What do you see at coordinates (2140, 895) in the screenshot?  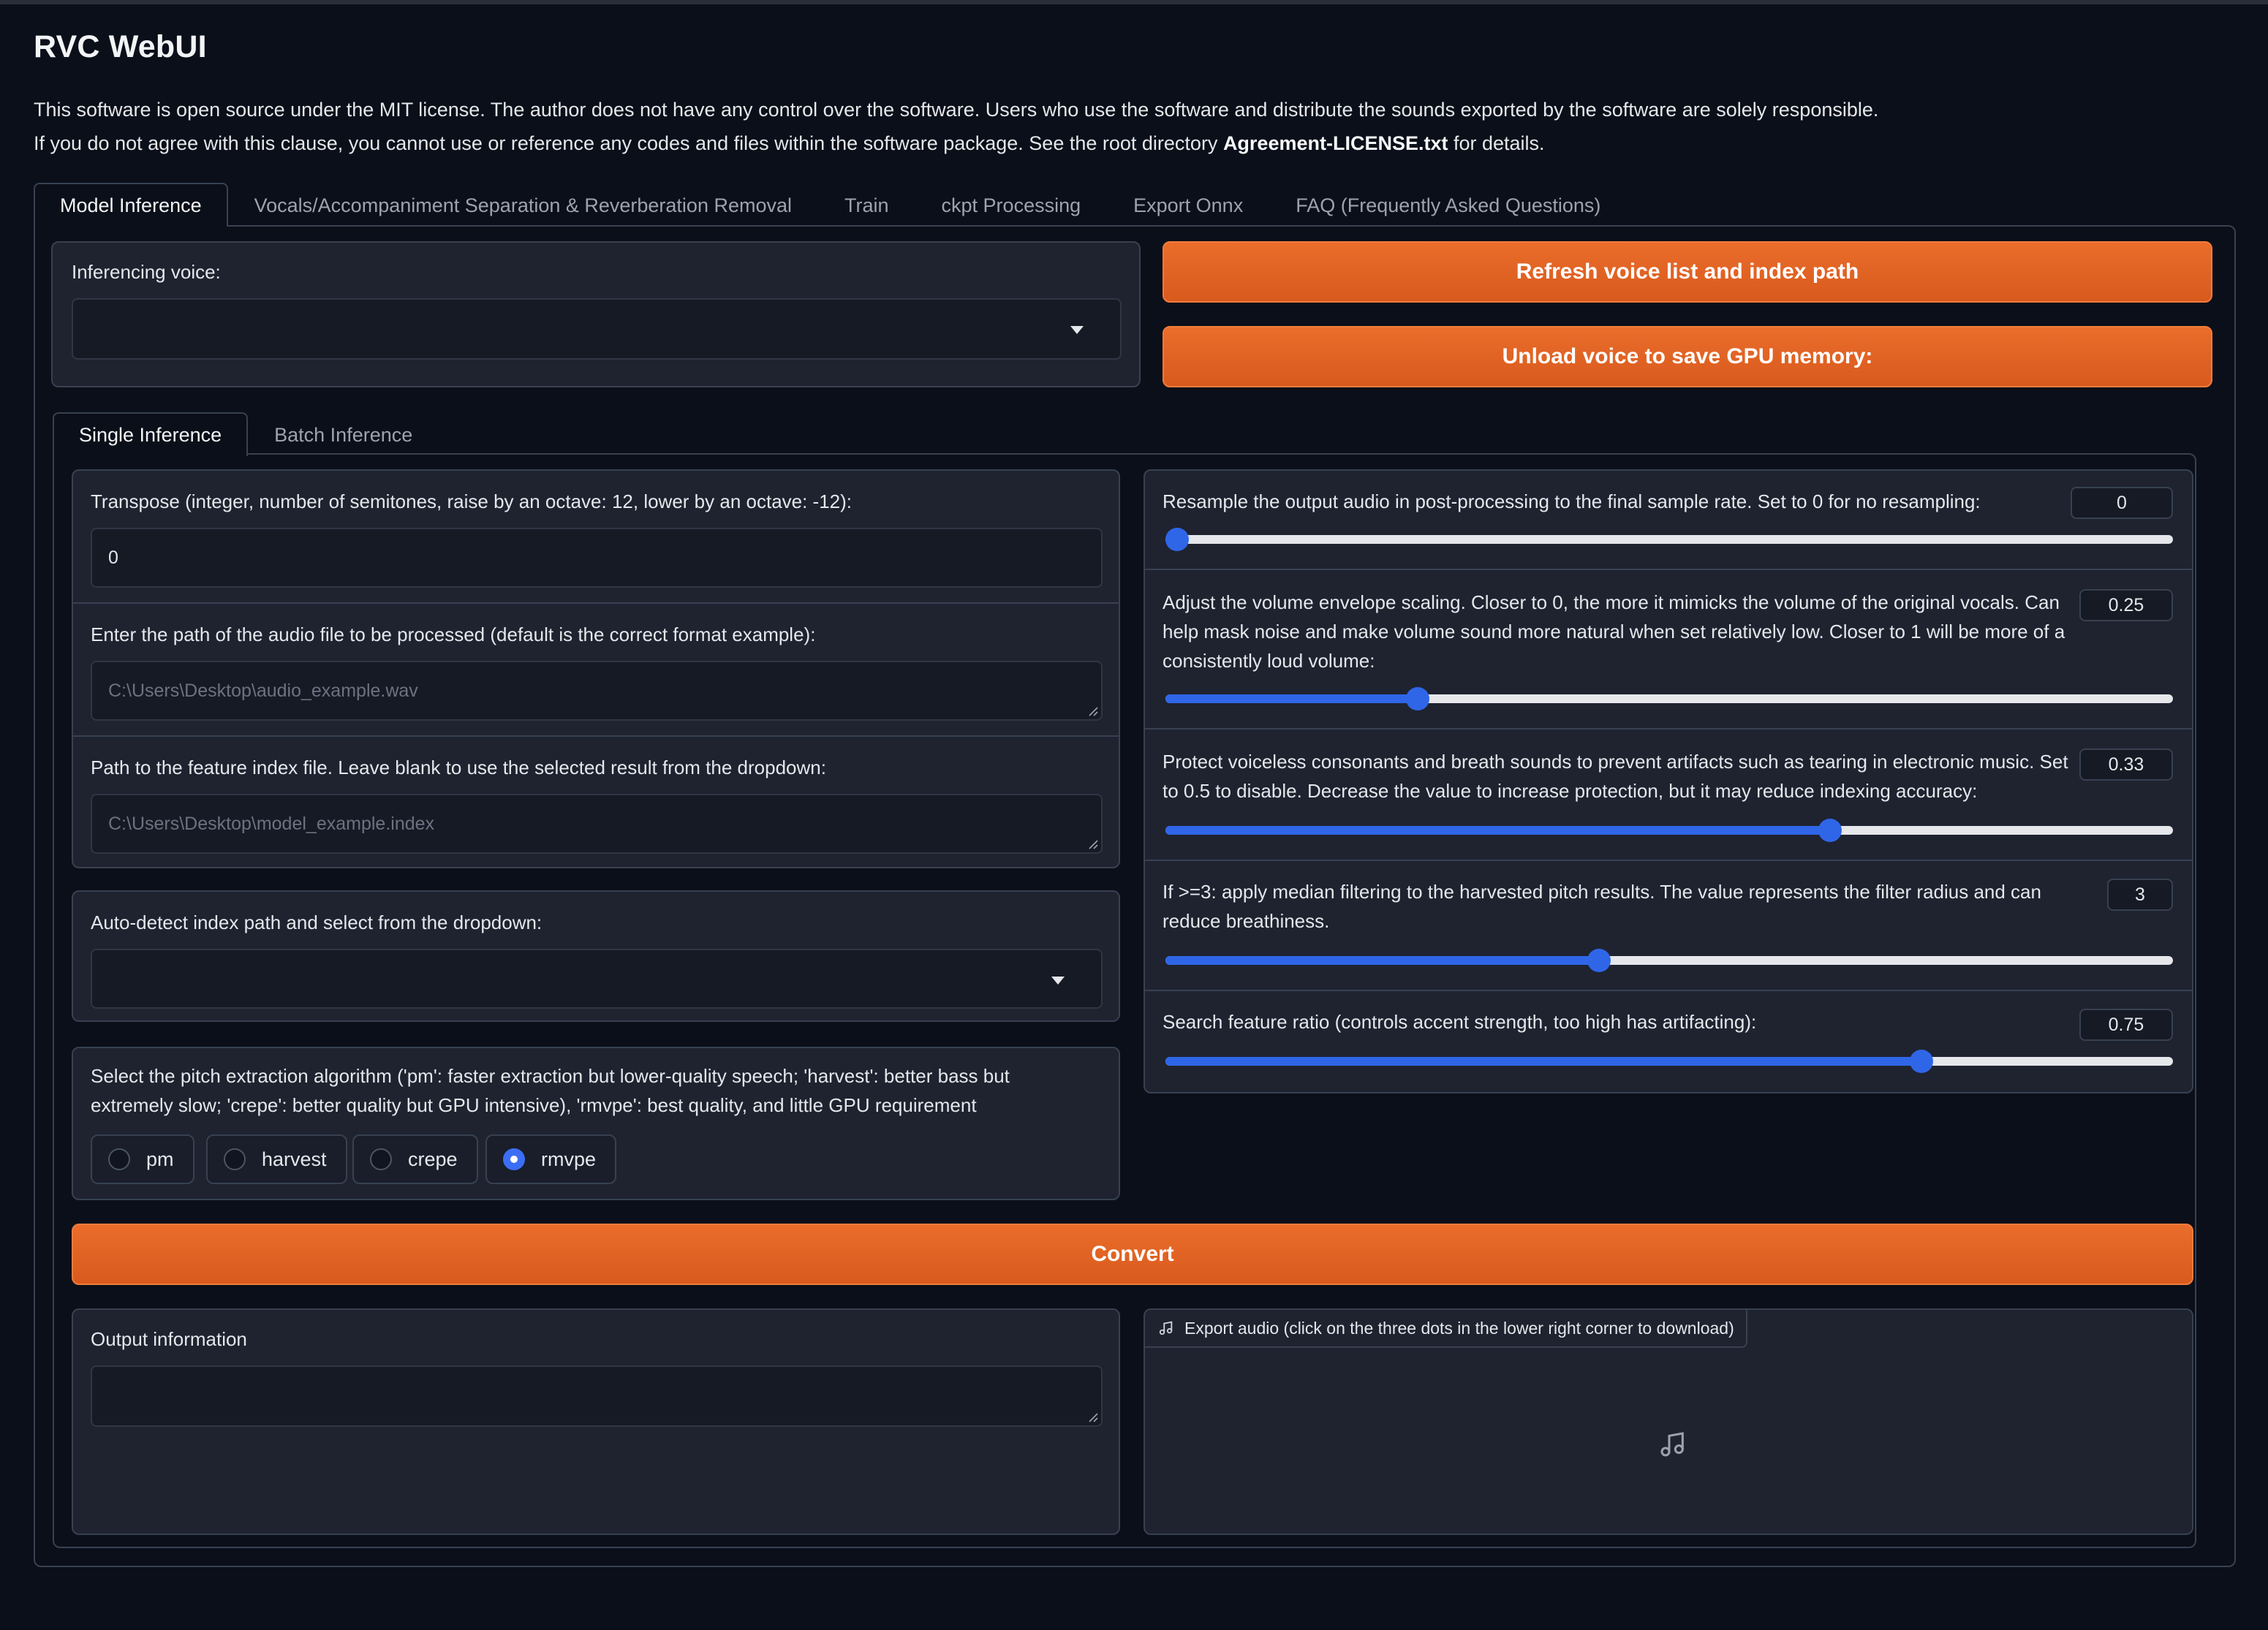 I see `filter-number-input: 3` at bounding box center [2140, 895].